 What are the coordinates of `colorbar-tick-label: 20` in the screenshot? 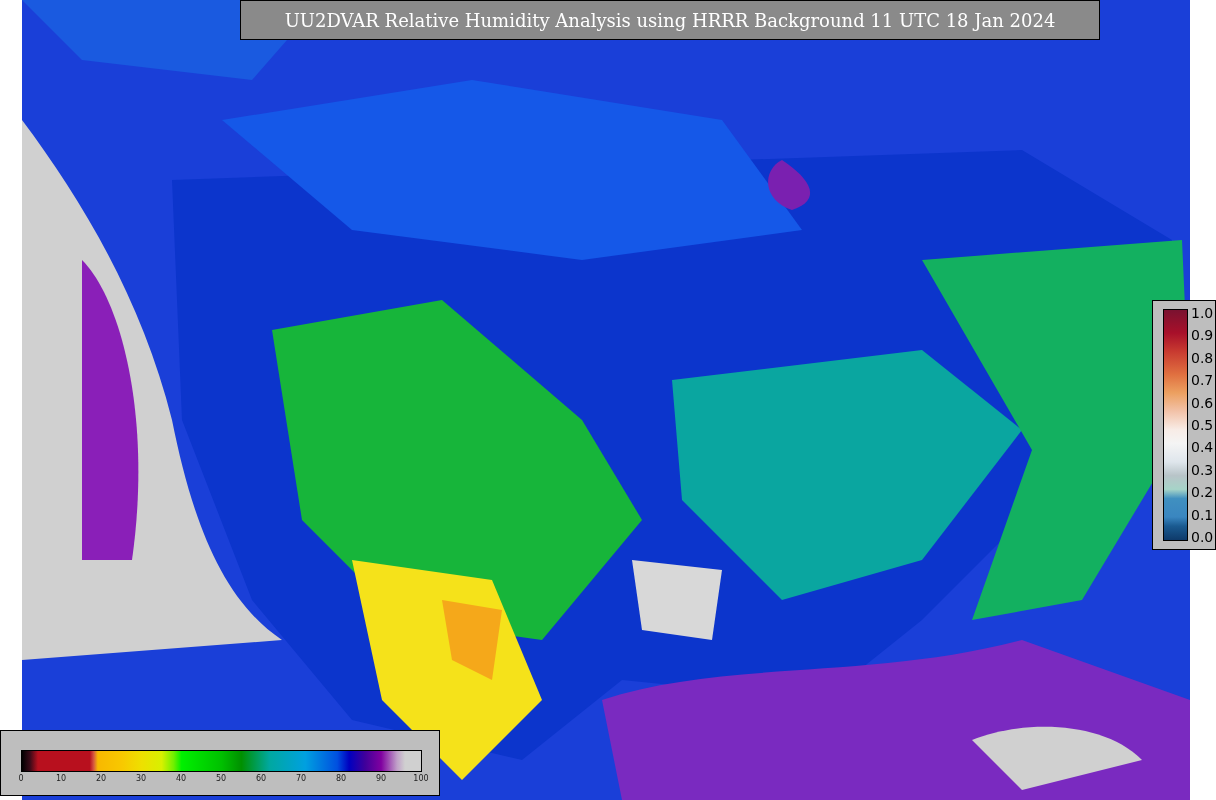 It's located at (101, 779).